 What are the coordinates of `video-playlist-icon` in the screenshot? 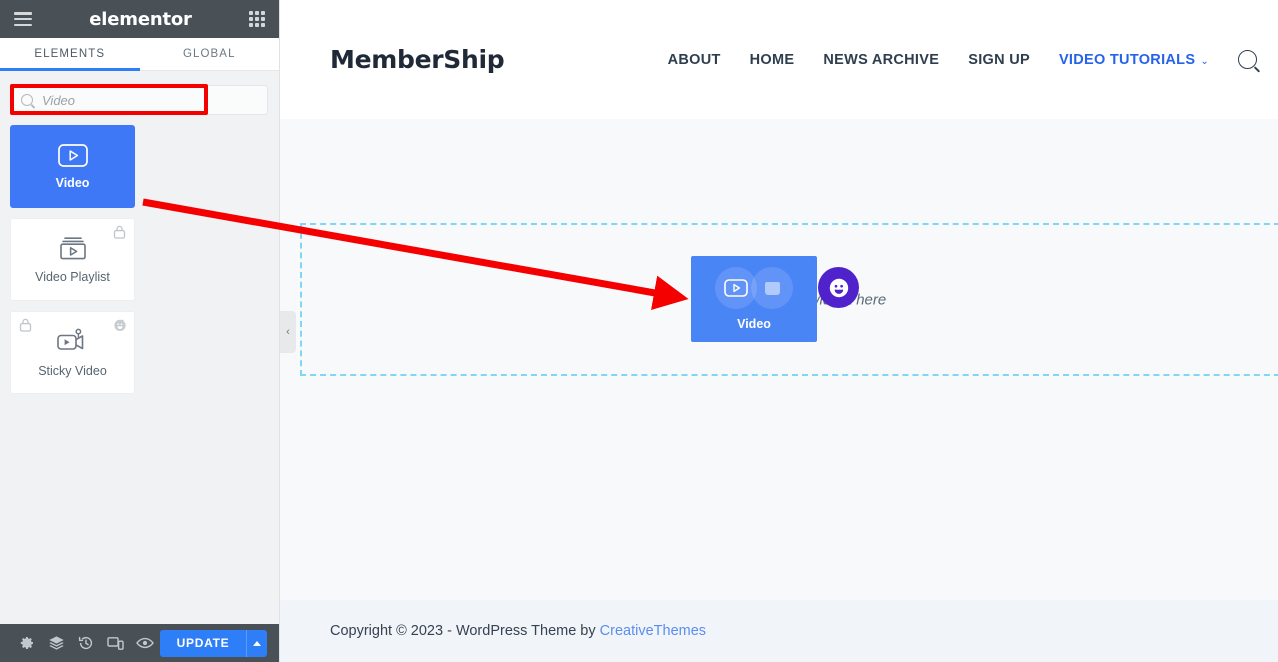 It's located at (73, 248).